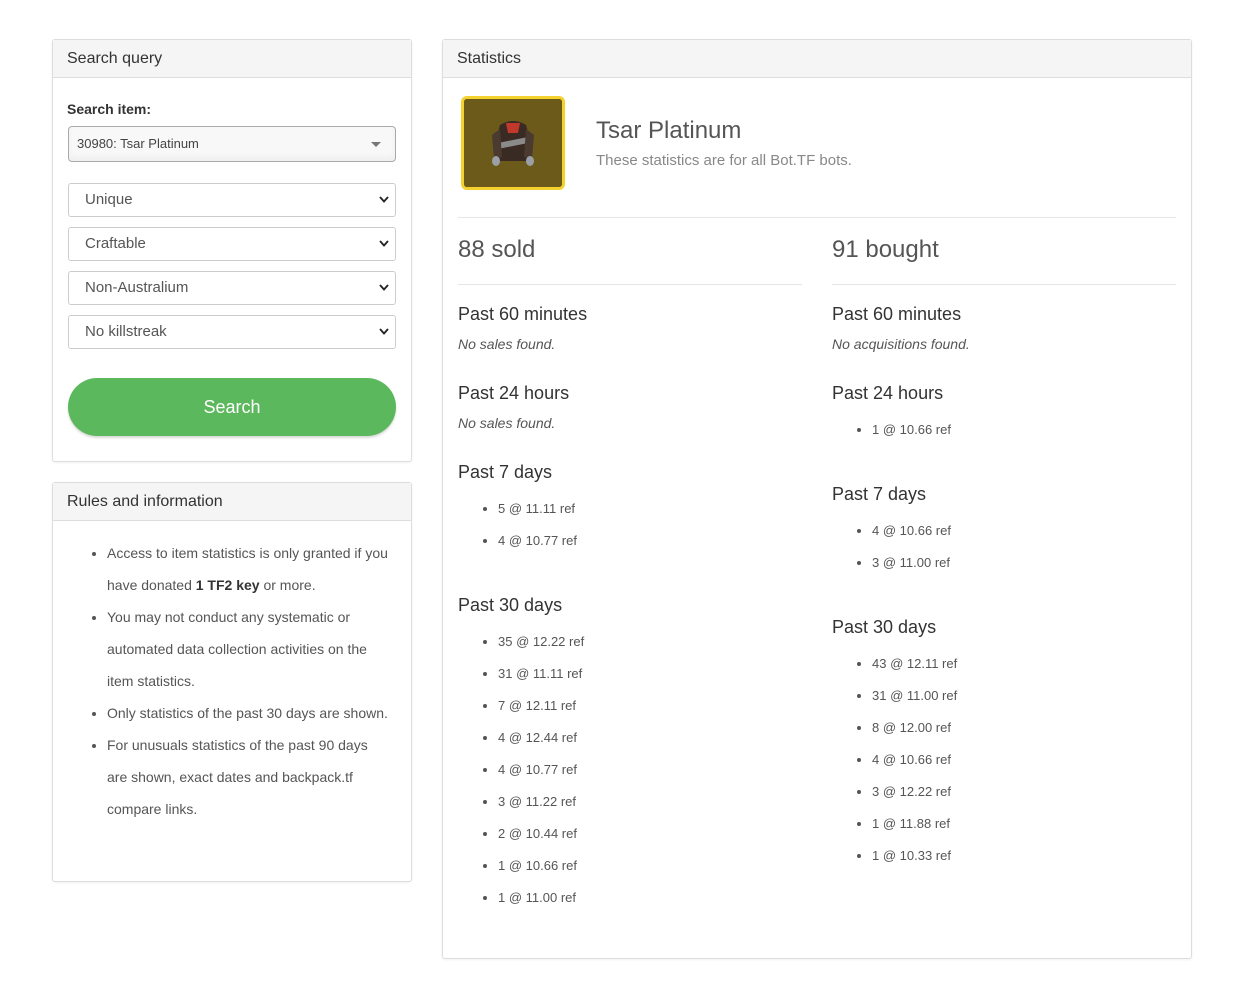  I want to click on statistics-heading: Statistics, so click(817, 59).